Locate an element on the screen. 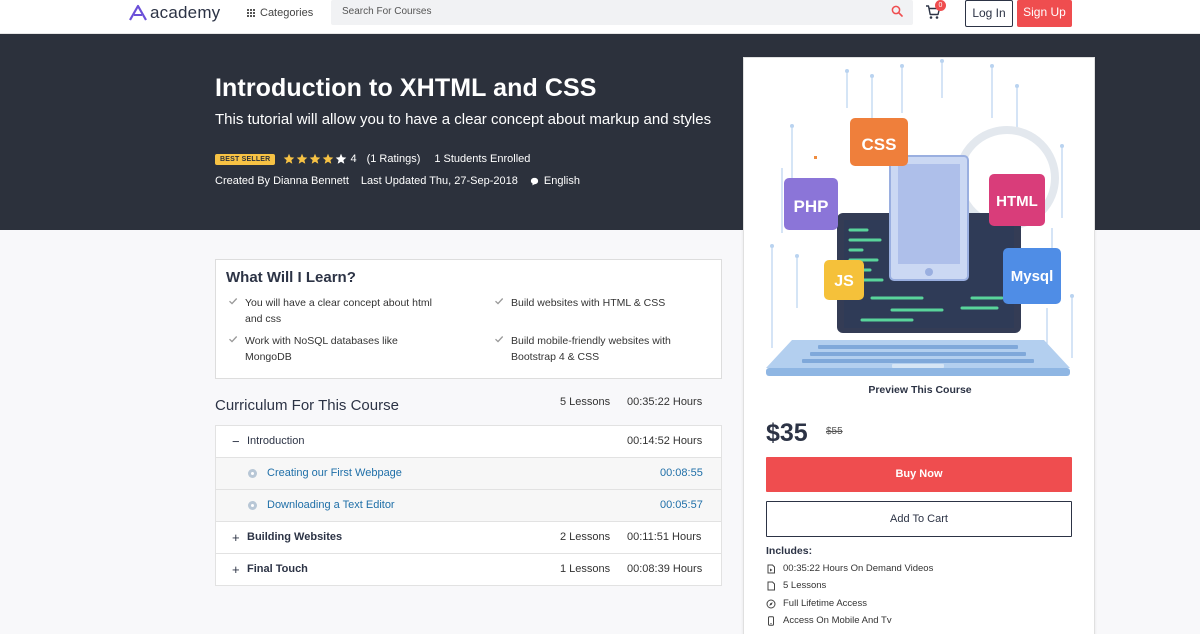 The width and height of the screenshot is (1200, 634). includes-title: Includes: is located at coordinates (789, 551).